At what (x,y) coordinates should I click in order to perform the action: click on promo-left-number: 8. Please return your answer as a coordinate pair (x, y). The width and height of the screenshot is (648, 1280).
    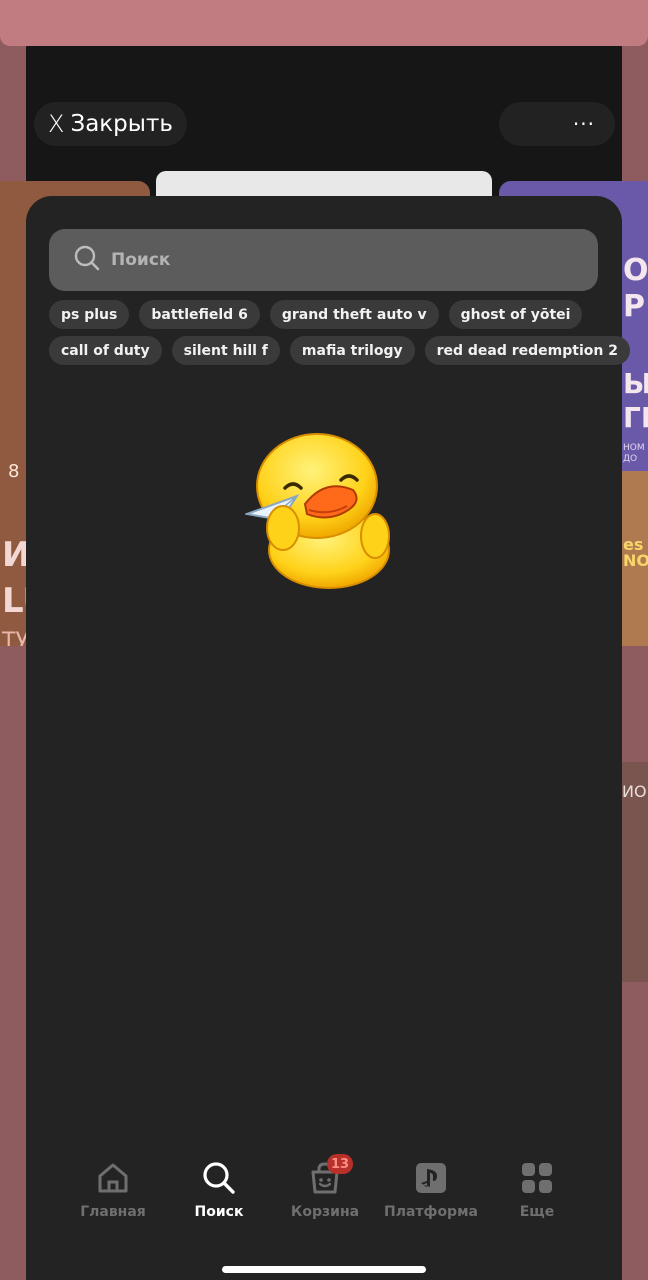
    Looking at the image, I should click on (14, 471).